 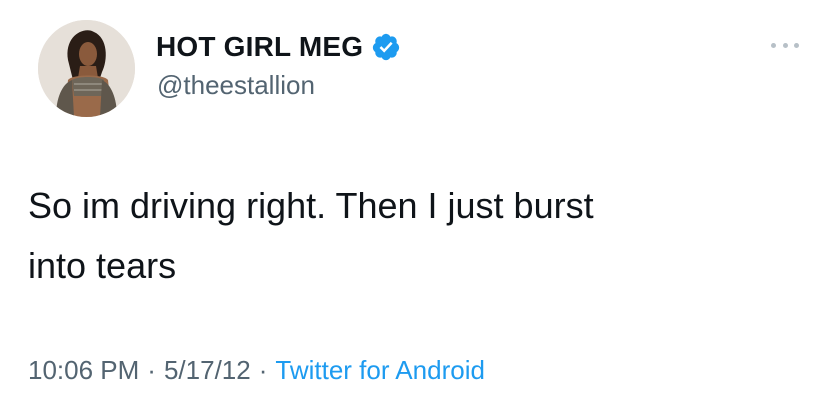 What do you see at coordinates (380, 370) in the screenshot?
I see `tweet-source-link: Twitter for Android` at bounding box center [380, 370].